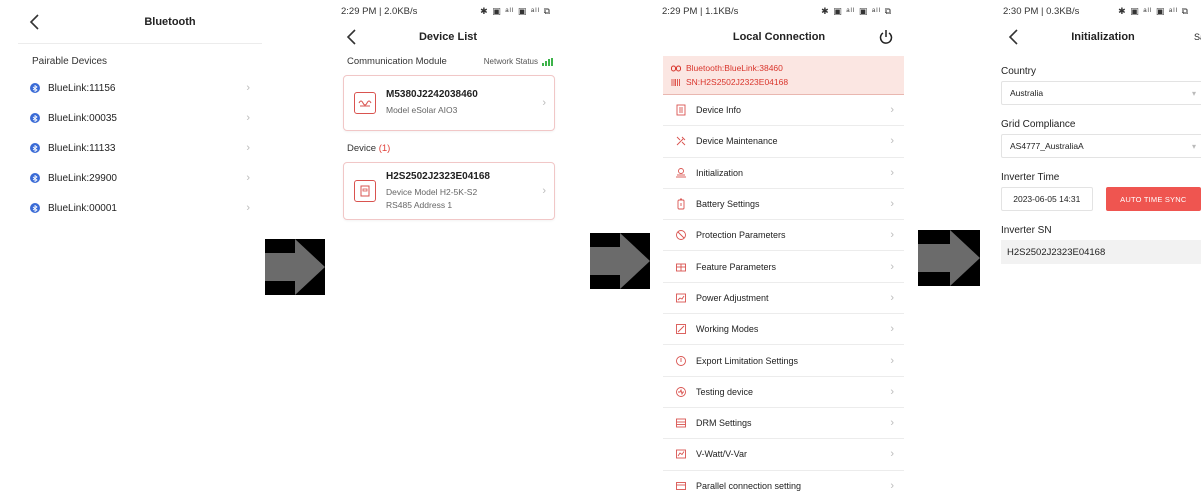 Image resolution: width=1201 pixels, height=497 pixels. I want to click on device-count: (1), so click(384, 148).